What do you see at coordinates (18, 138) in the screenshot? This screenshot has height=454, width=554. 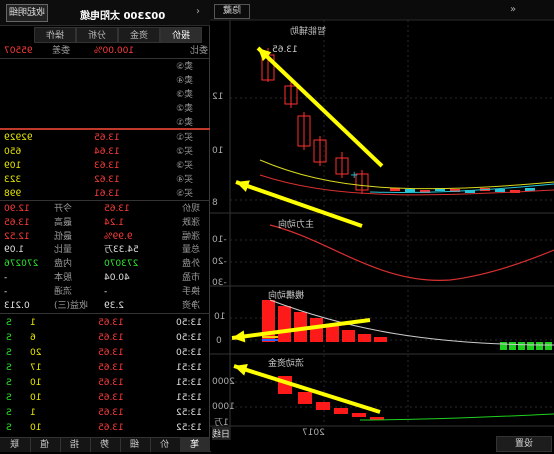 I see `buy-volume: 92929` at bounding box center [18, 138].